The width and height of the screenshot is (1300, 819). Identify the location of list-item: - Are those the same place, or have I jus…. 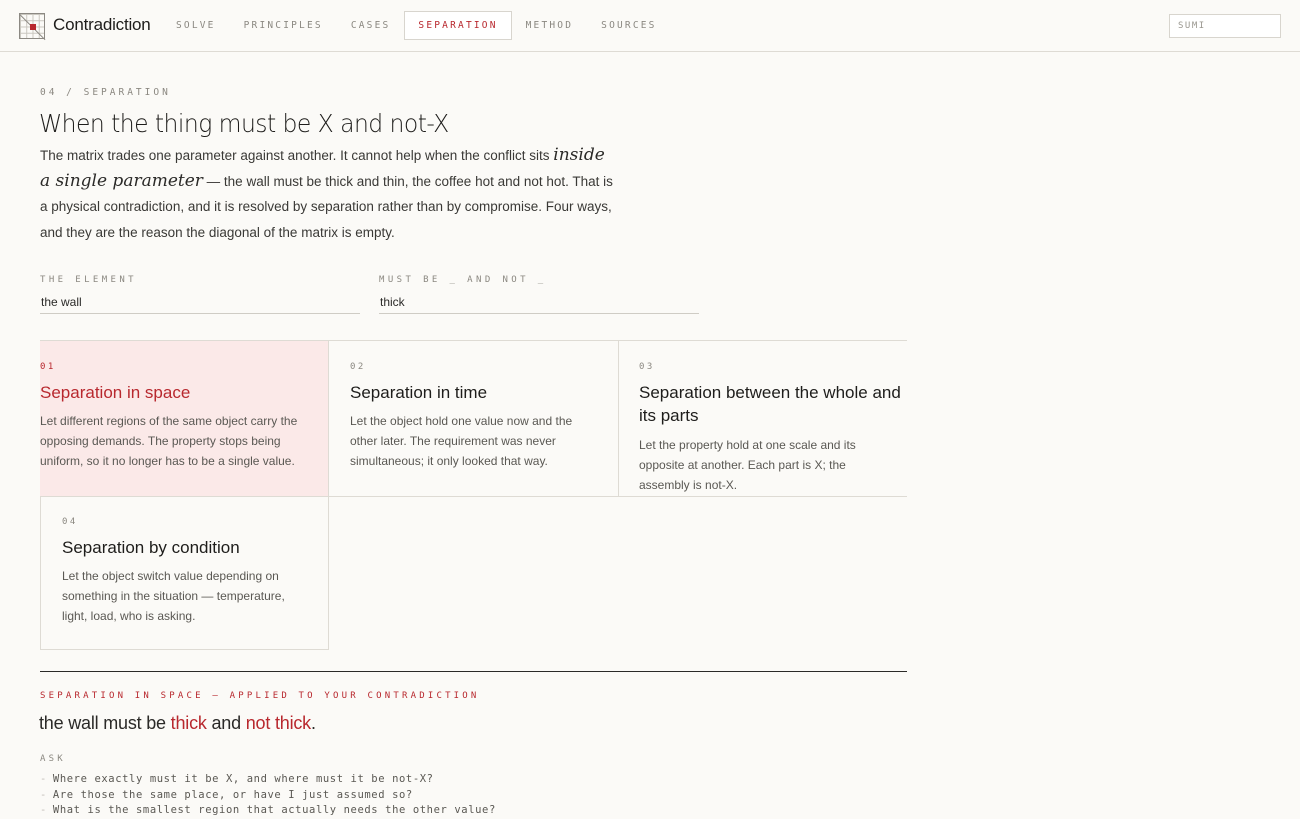
(268, 796).